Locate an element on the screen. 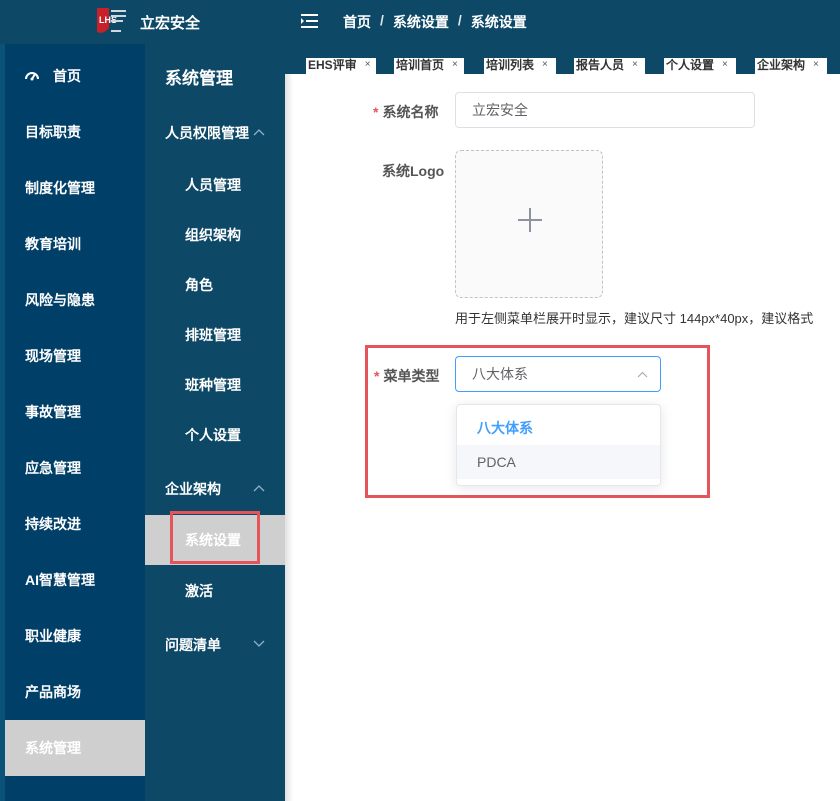 This screenshot has width=840, height=801. nav-accident: 事故管理 is located at coordinates (75, 412).